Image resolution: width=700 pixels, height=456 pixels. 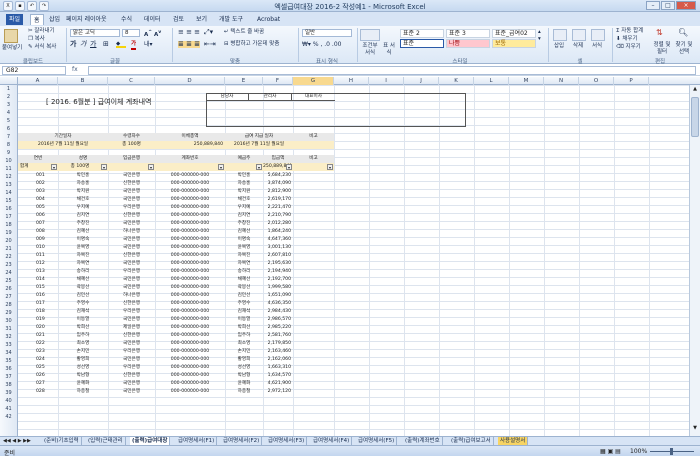 What do you see at coordinates (83, 376) in the screenshot?
I see `record-name: 박남형` at bounding box center [83, 376].